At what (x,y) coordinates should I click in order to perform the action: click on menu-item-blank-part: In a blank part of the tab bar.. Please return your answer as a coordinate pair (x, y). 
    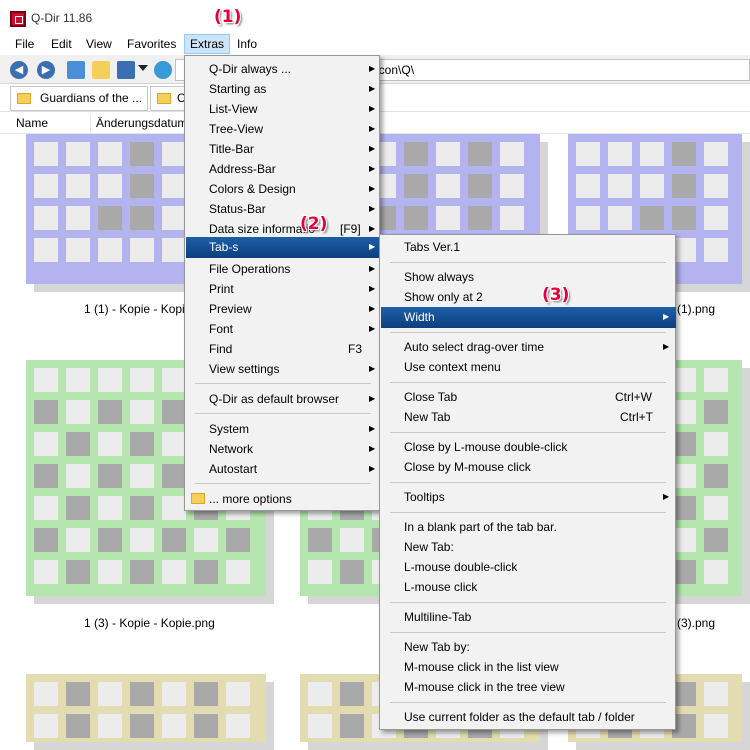
    Looking at the image, I should click on (480, 527).